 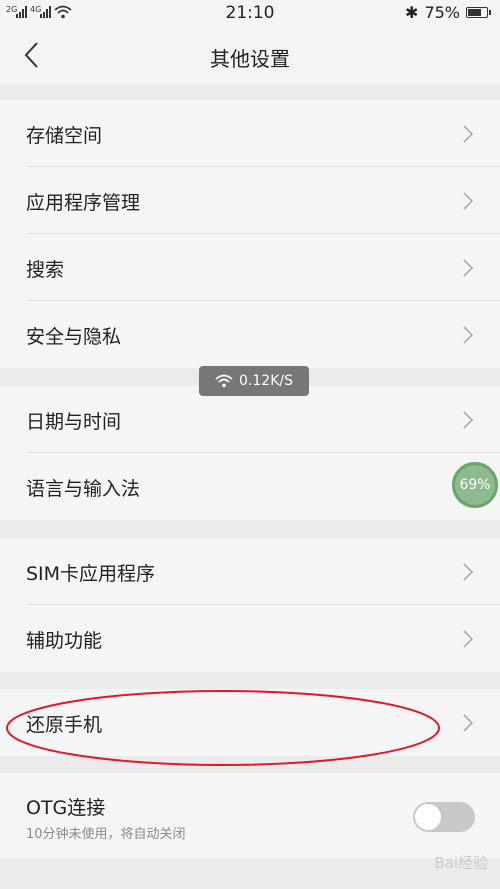 What do you see at coordinates (250, 267) in the screenshot?
I see `row-search: 搜索` at bounding box center [250, 267].